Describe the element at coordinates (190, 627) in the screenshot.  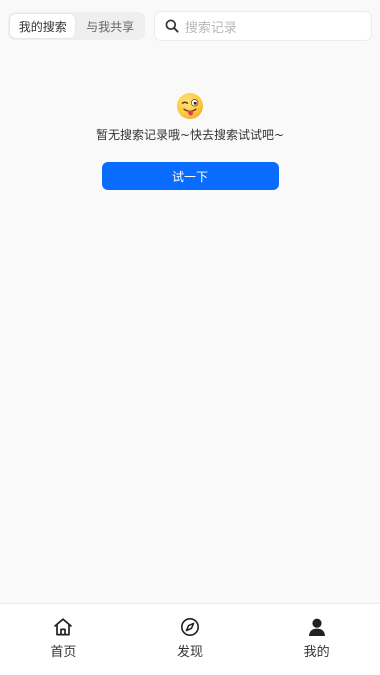
I see `compass-icon` at that location.